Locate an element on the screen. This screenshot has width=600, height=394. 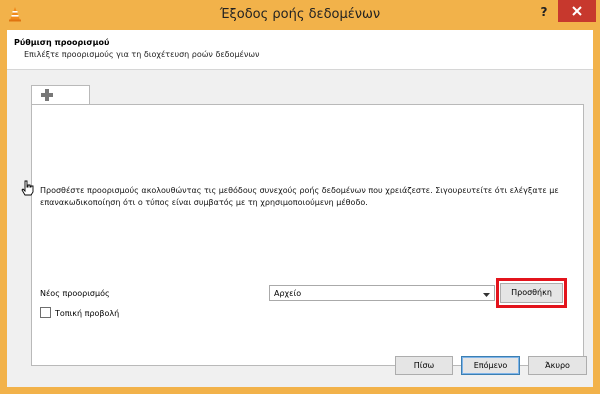
title-bar: Έξοδος ροής δεδομένων ? is located at coordinates (300, 15).